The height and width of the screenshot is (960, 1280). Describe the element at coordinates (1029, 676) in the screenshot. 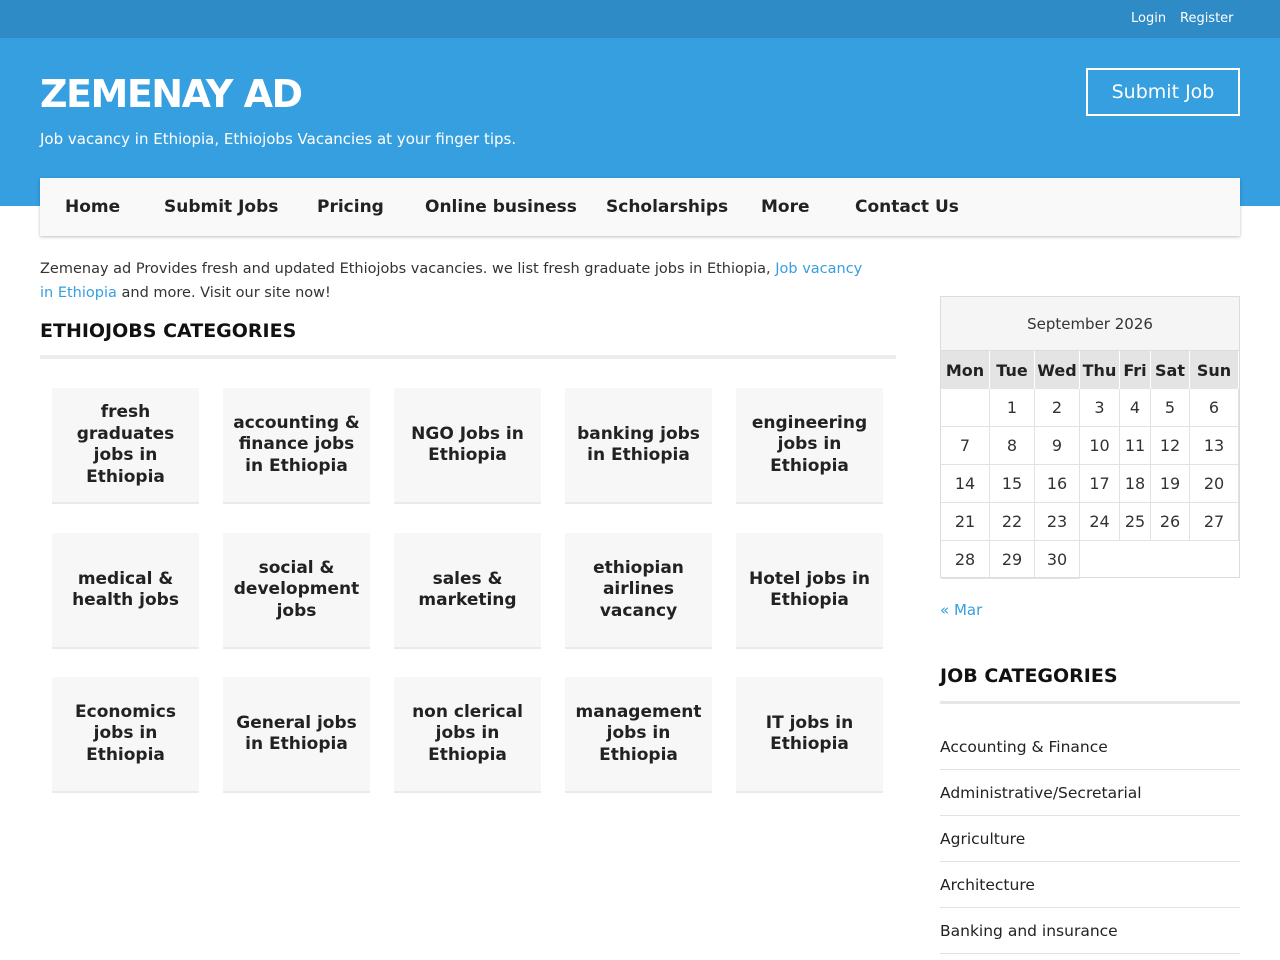

I see `job-categories-heading: JOB CATEGORIES` at that location.